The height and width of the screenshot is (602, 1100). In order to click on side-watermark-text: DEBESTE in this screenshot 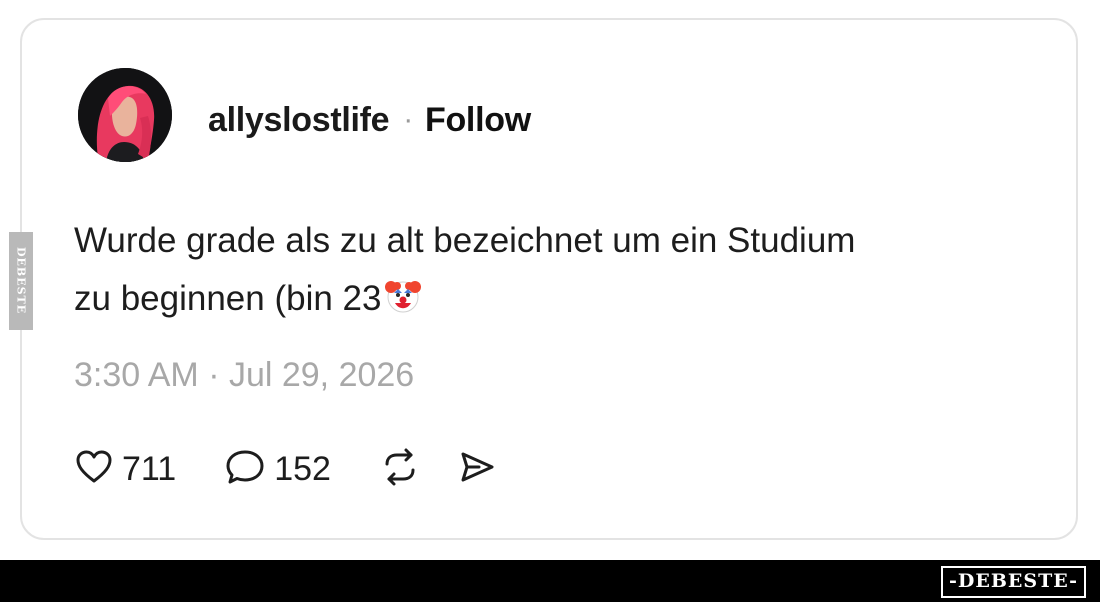, I will do `click(21, 281)`.